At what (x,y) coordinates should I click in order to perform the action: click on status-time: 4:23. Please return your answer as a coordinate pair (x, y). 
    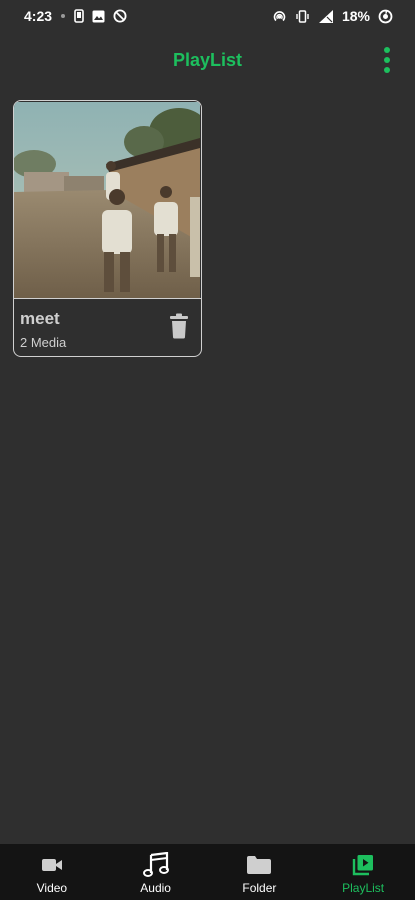
    Looking at the image, I should click on (38, 16).